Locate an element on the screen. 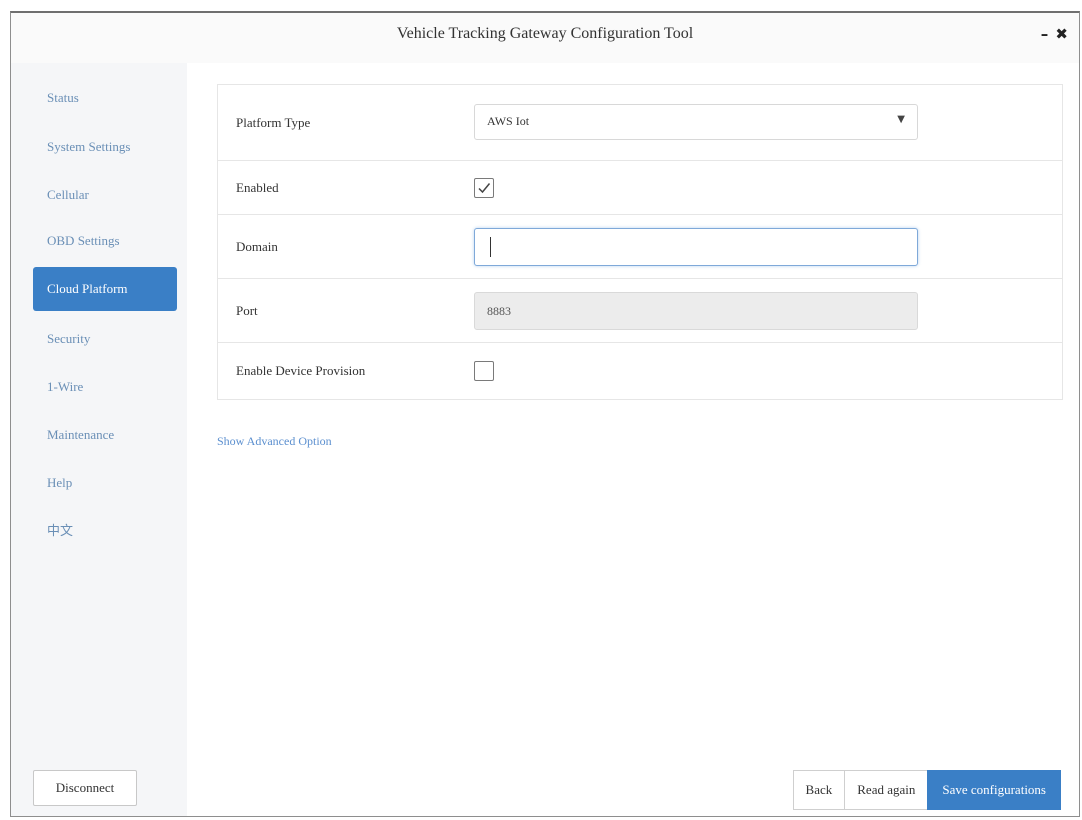 The height and width of the screenshot is (820, 1082). sidebar-item-security: Security is located at coordinates (105, 339).